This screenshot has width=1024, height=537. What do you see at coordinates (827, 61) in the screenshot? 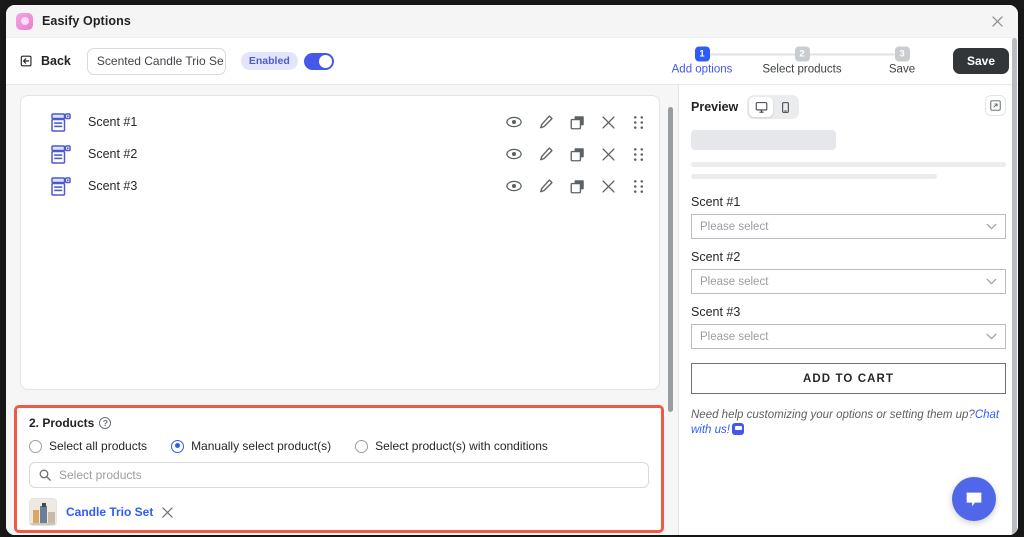
I see `step-select-products: 2 Select products` at bounding box center [827, 61].